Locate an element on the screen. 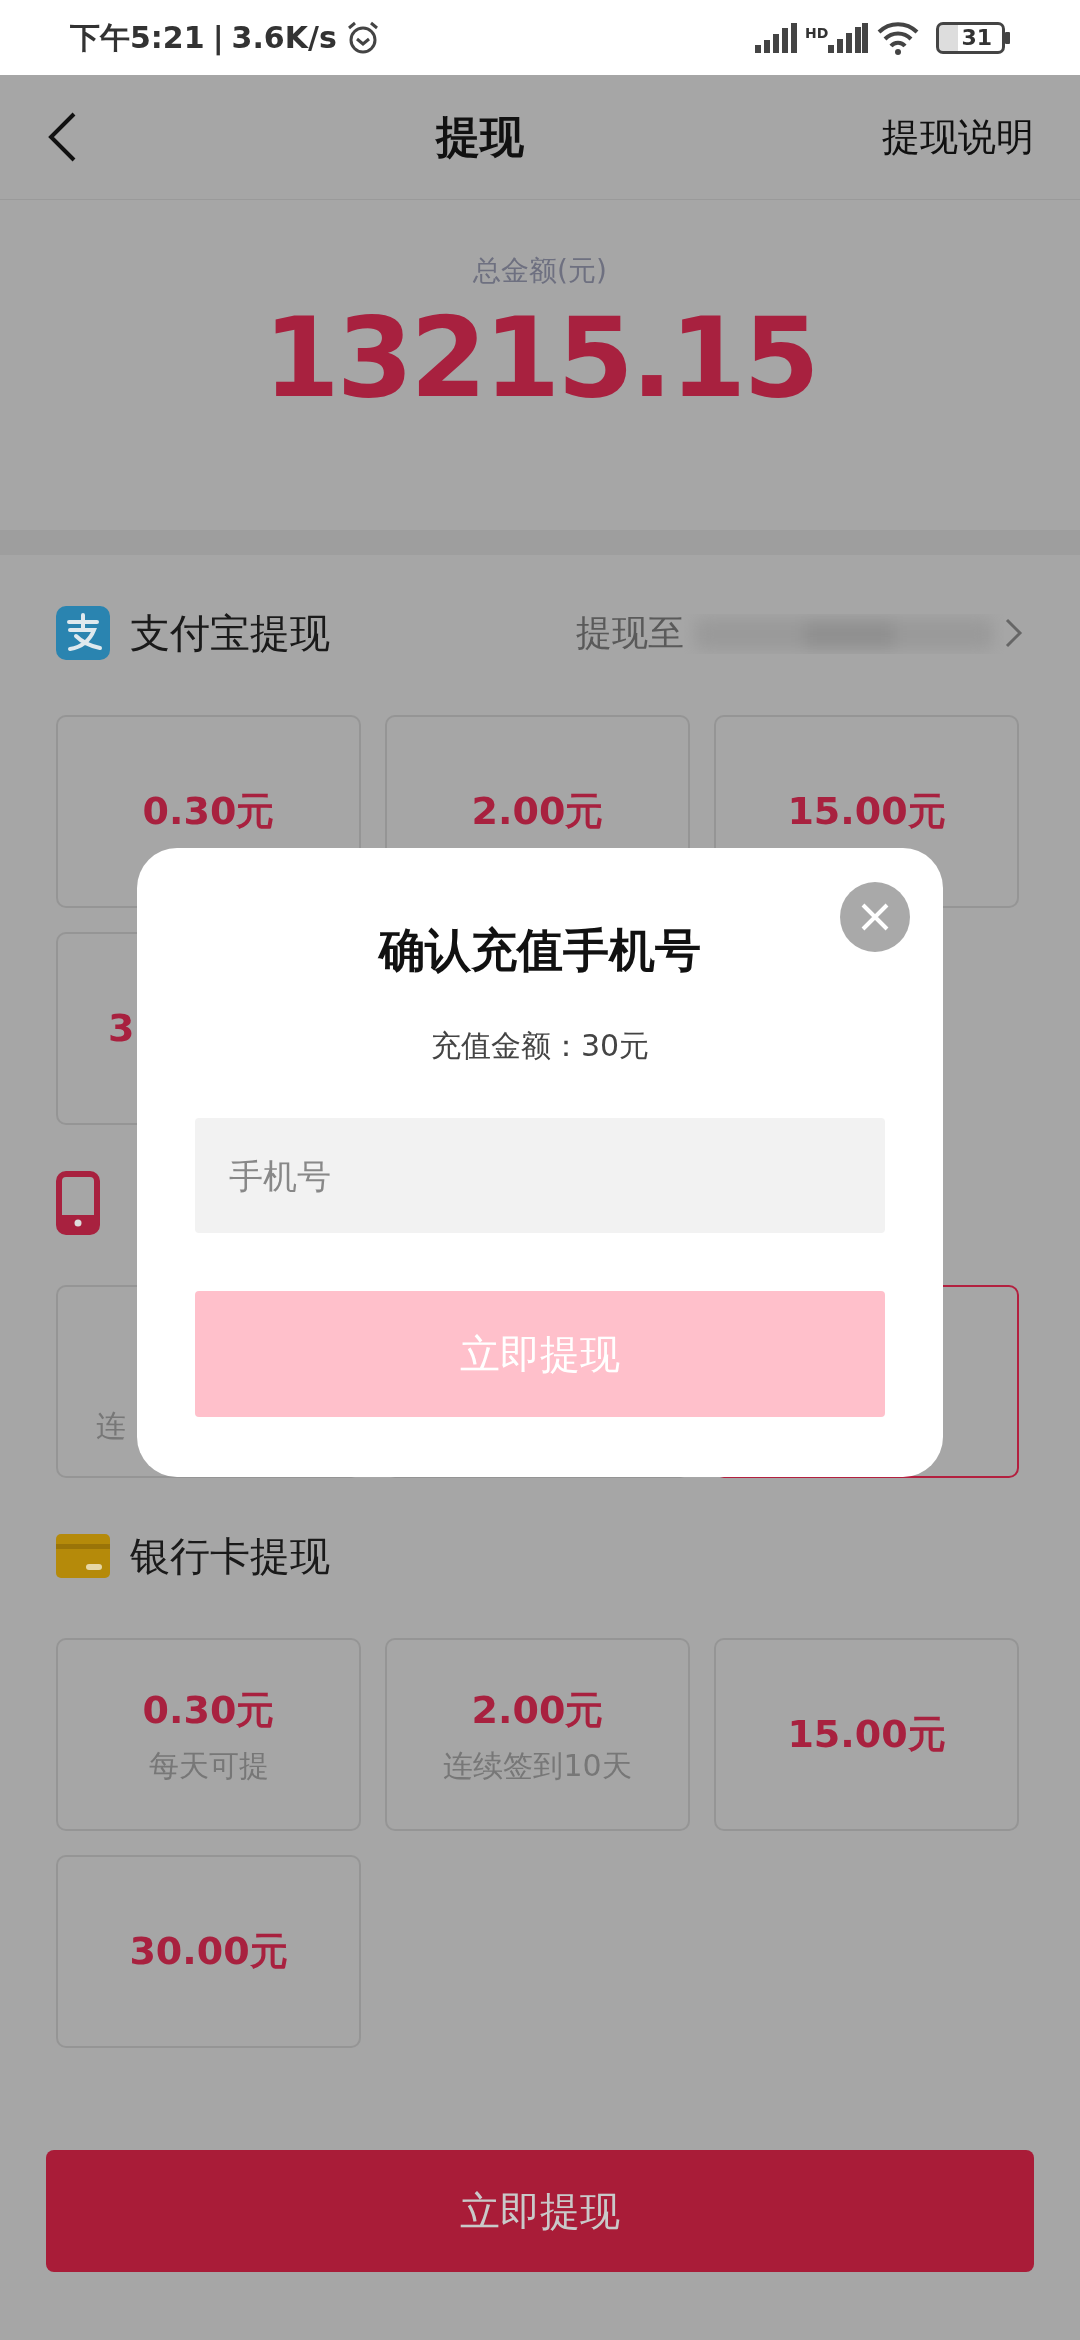  network-speed: 3.6K/s is located at coordinates (284, 38).